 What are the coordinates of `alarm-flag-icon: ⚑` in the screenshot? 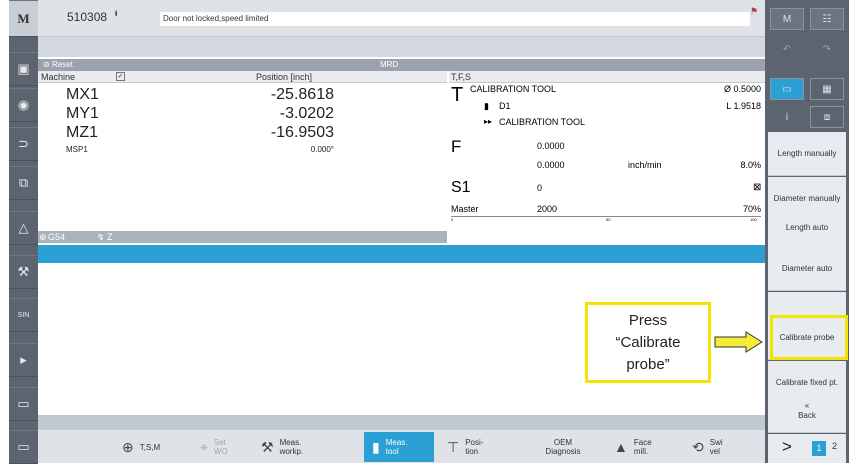 It's located at (754, 11).